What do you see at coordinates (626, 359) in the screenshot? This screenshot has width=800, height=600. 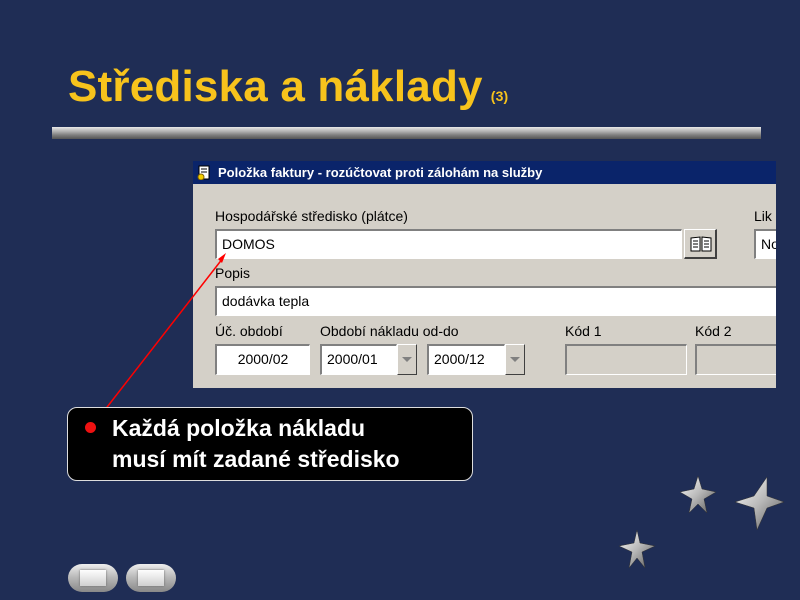 I see `kod1-field` at bounding box center [626, 359].